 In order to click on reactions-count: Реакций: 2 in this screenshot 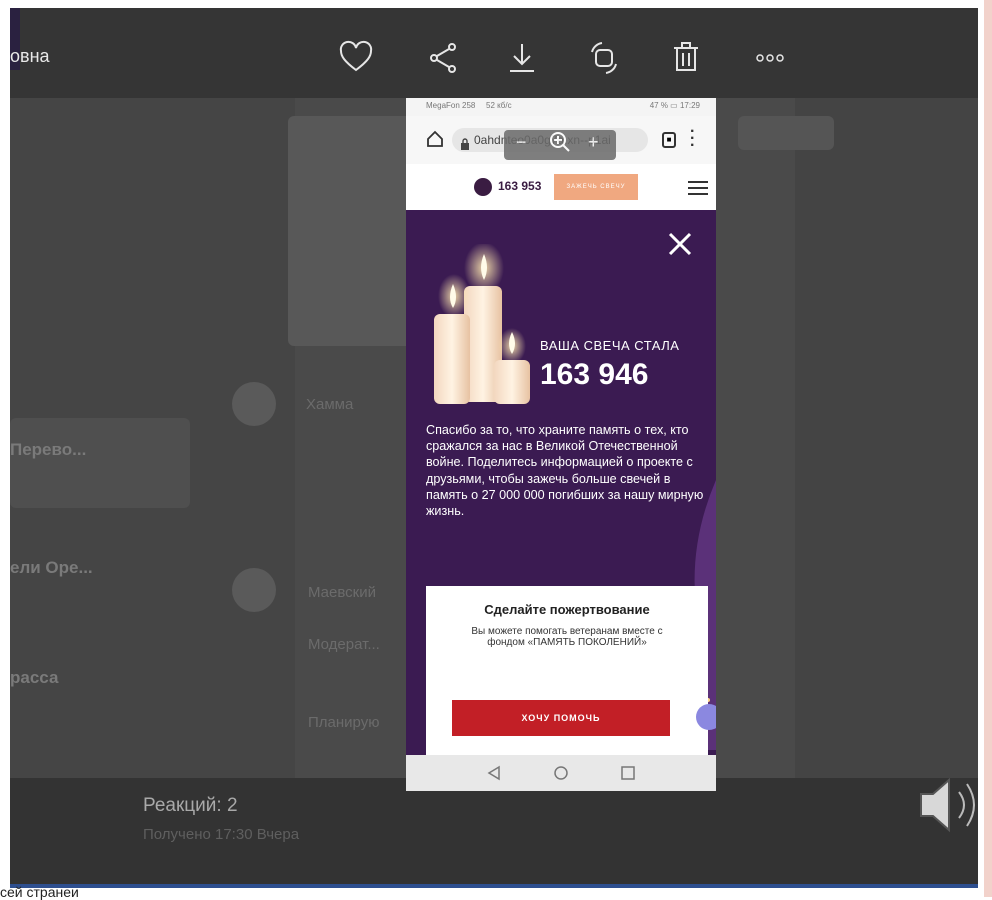, I will do `click(190, 806)`.